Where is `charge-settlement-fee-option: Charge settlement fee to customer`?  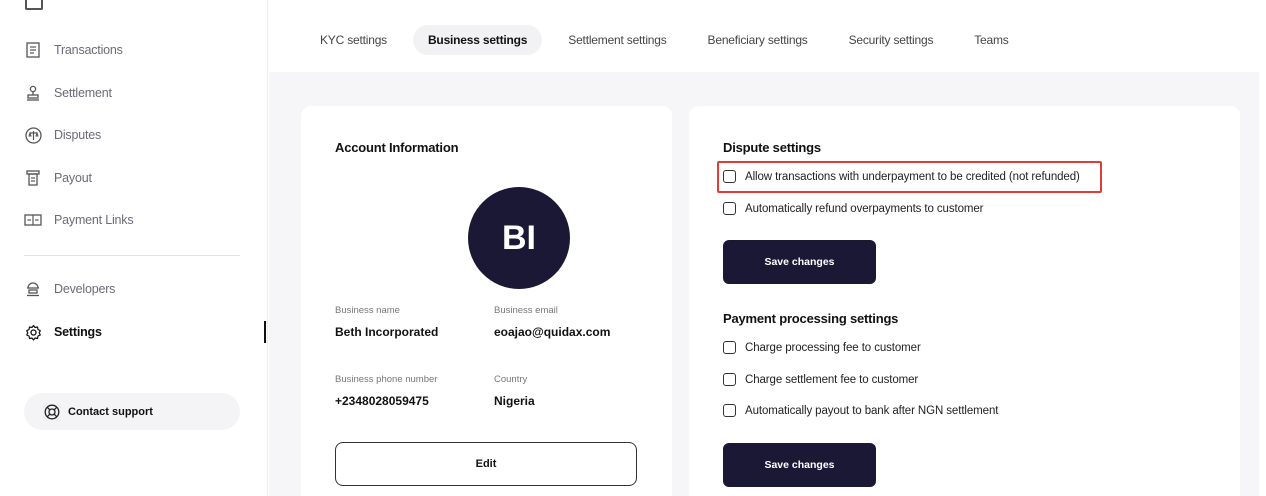 charge-settlement-fee-option: Charge settlement fee to customer is located at coordinates (820, 379).